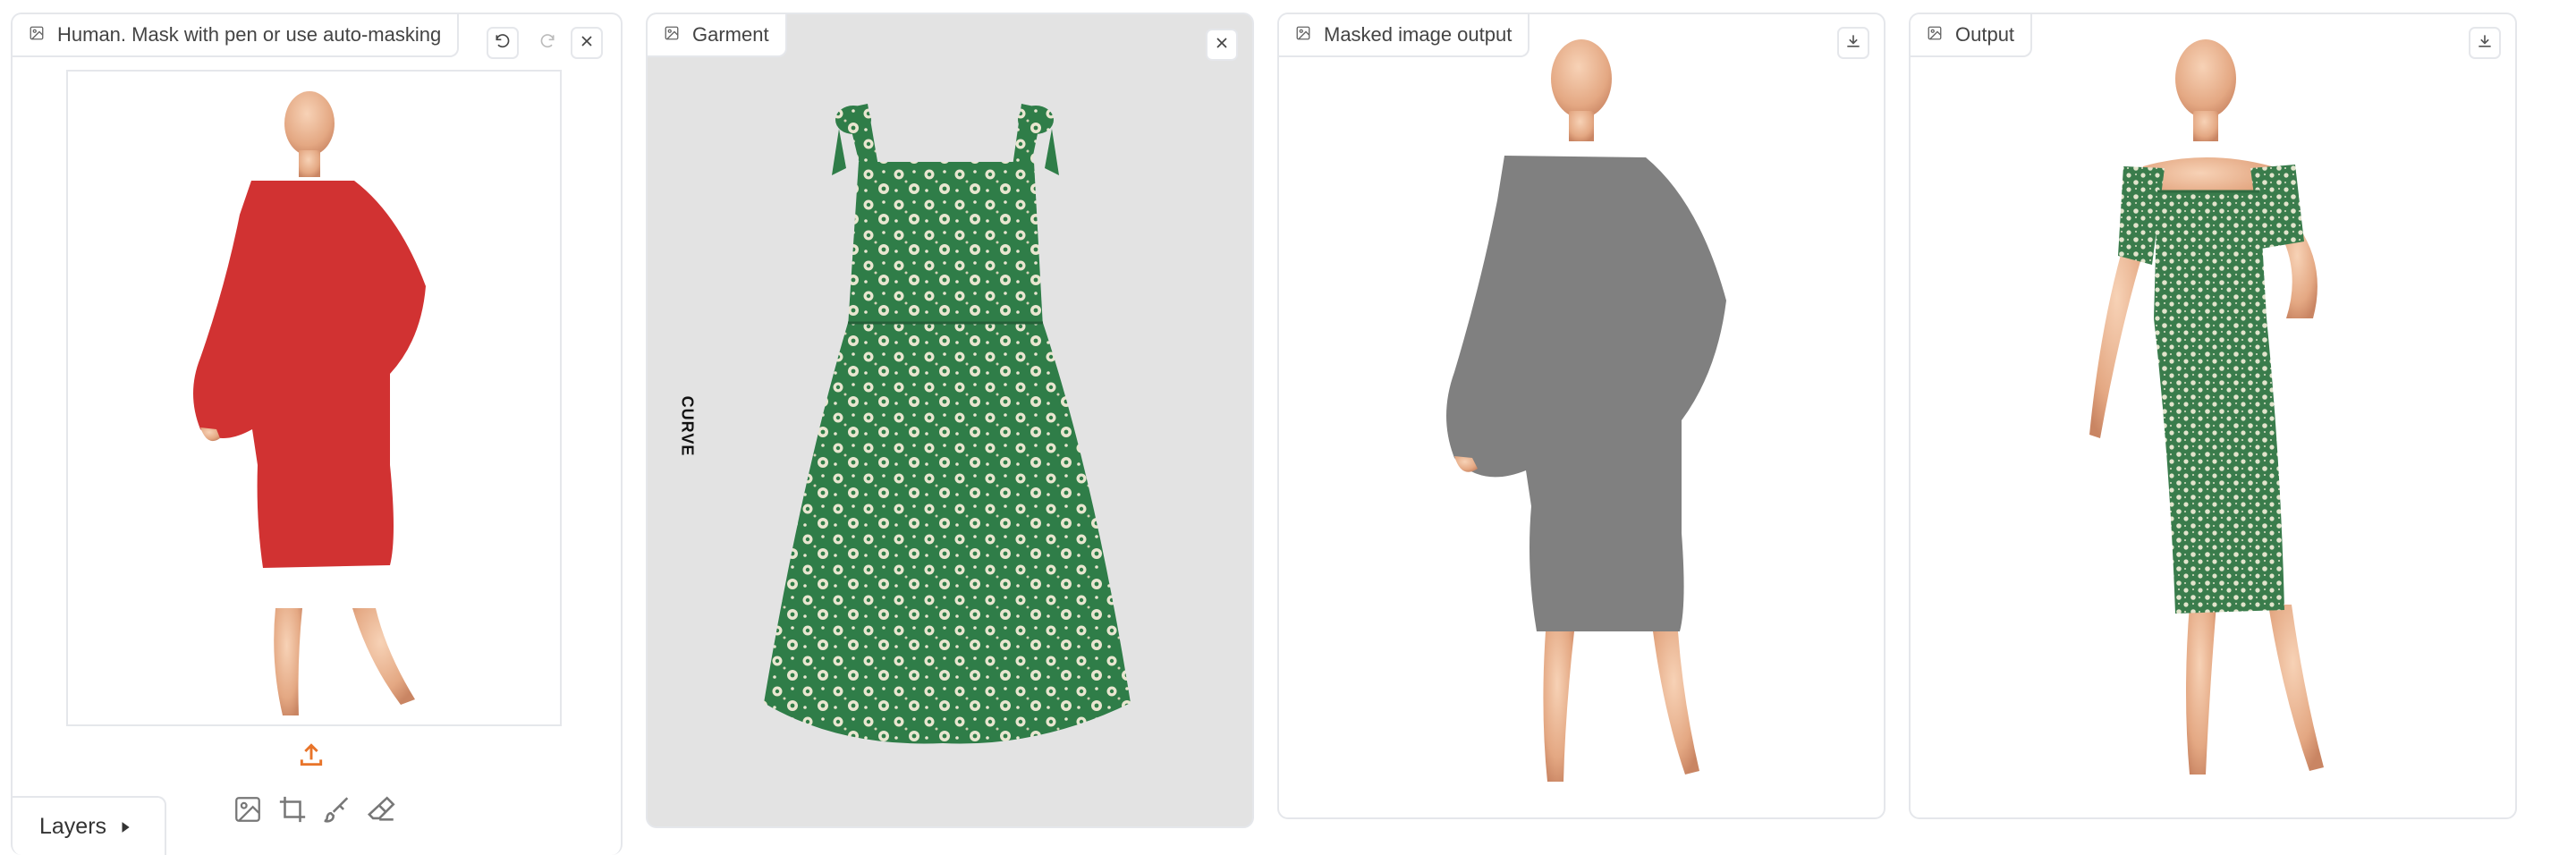  I want to click on layers-button: Layers, so click(89, 825).